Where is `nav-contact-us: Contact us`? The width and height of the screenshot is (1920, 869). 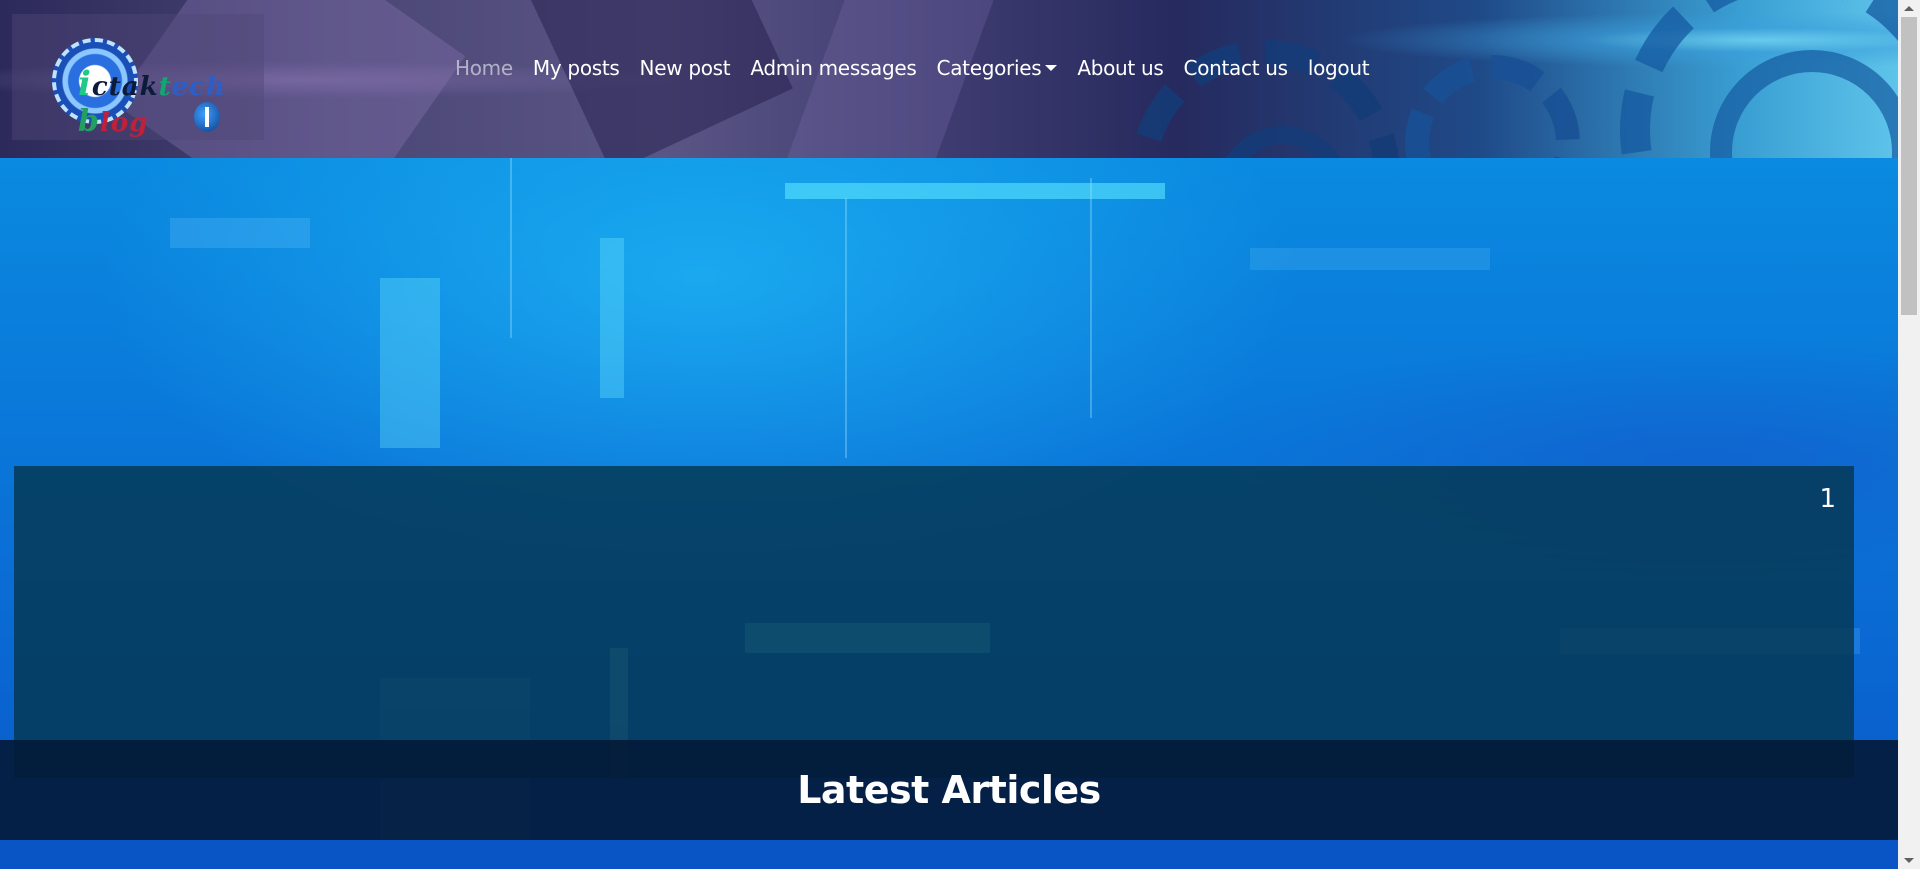 nav-contact-us: Contact us is located at coordinates (1236, 68).